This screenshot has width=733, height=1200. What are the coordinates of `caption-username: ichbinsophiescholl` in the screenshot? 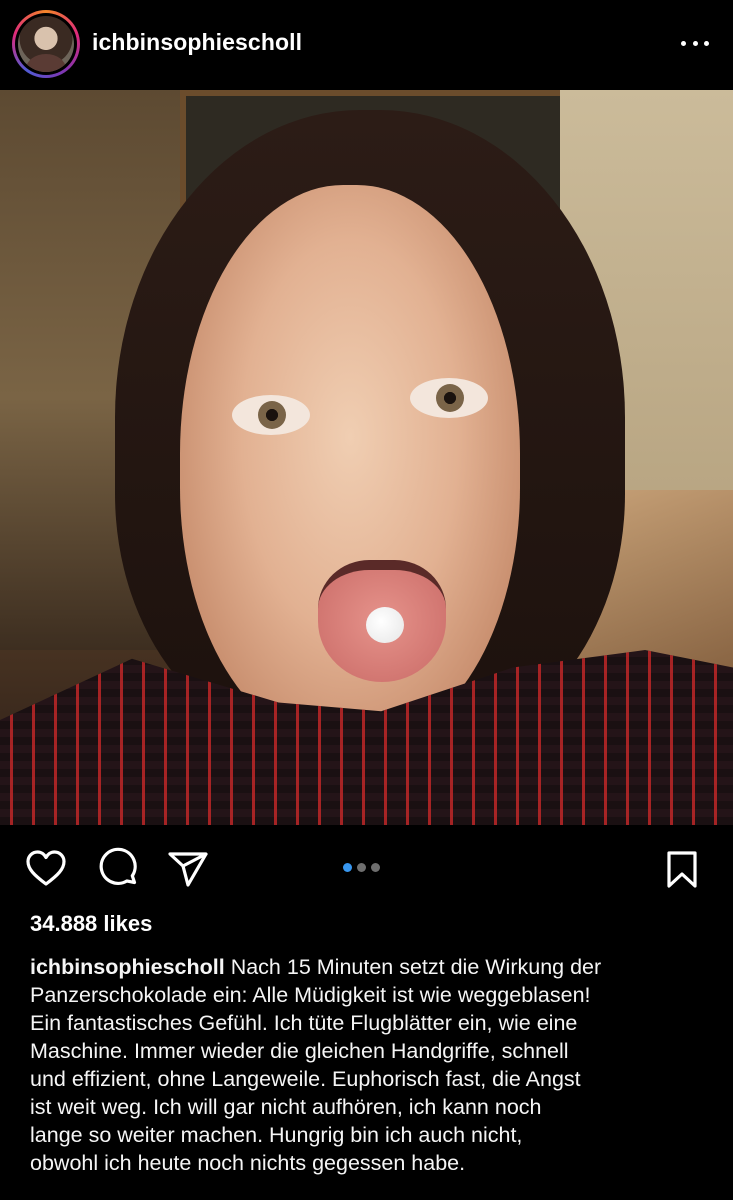 It's located at (127, 967).